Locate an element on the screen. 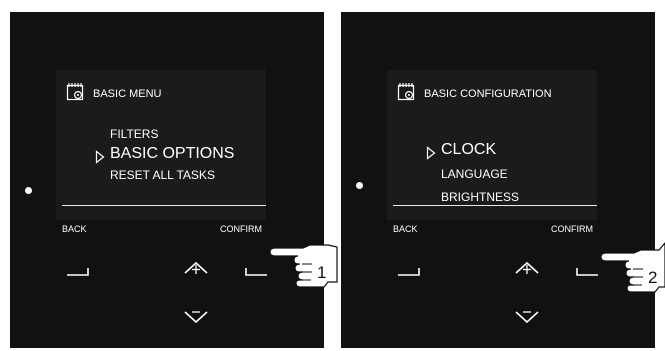 Image resolution: width=665 pixels, height=351 pixels. step-number-1: 1 is located at coordinates (321, 272).